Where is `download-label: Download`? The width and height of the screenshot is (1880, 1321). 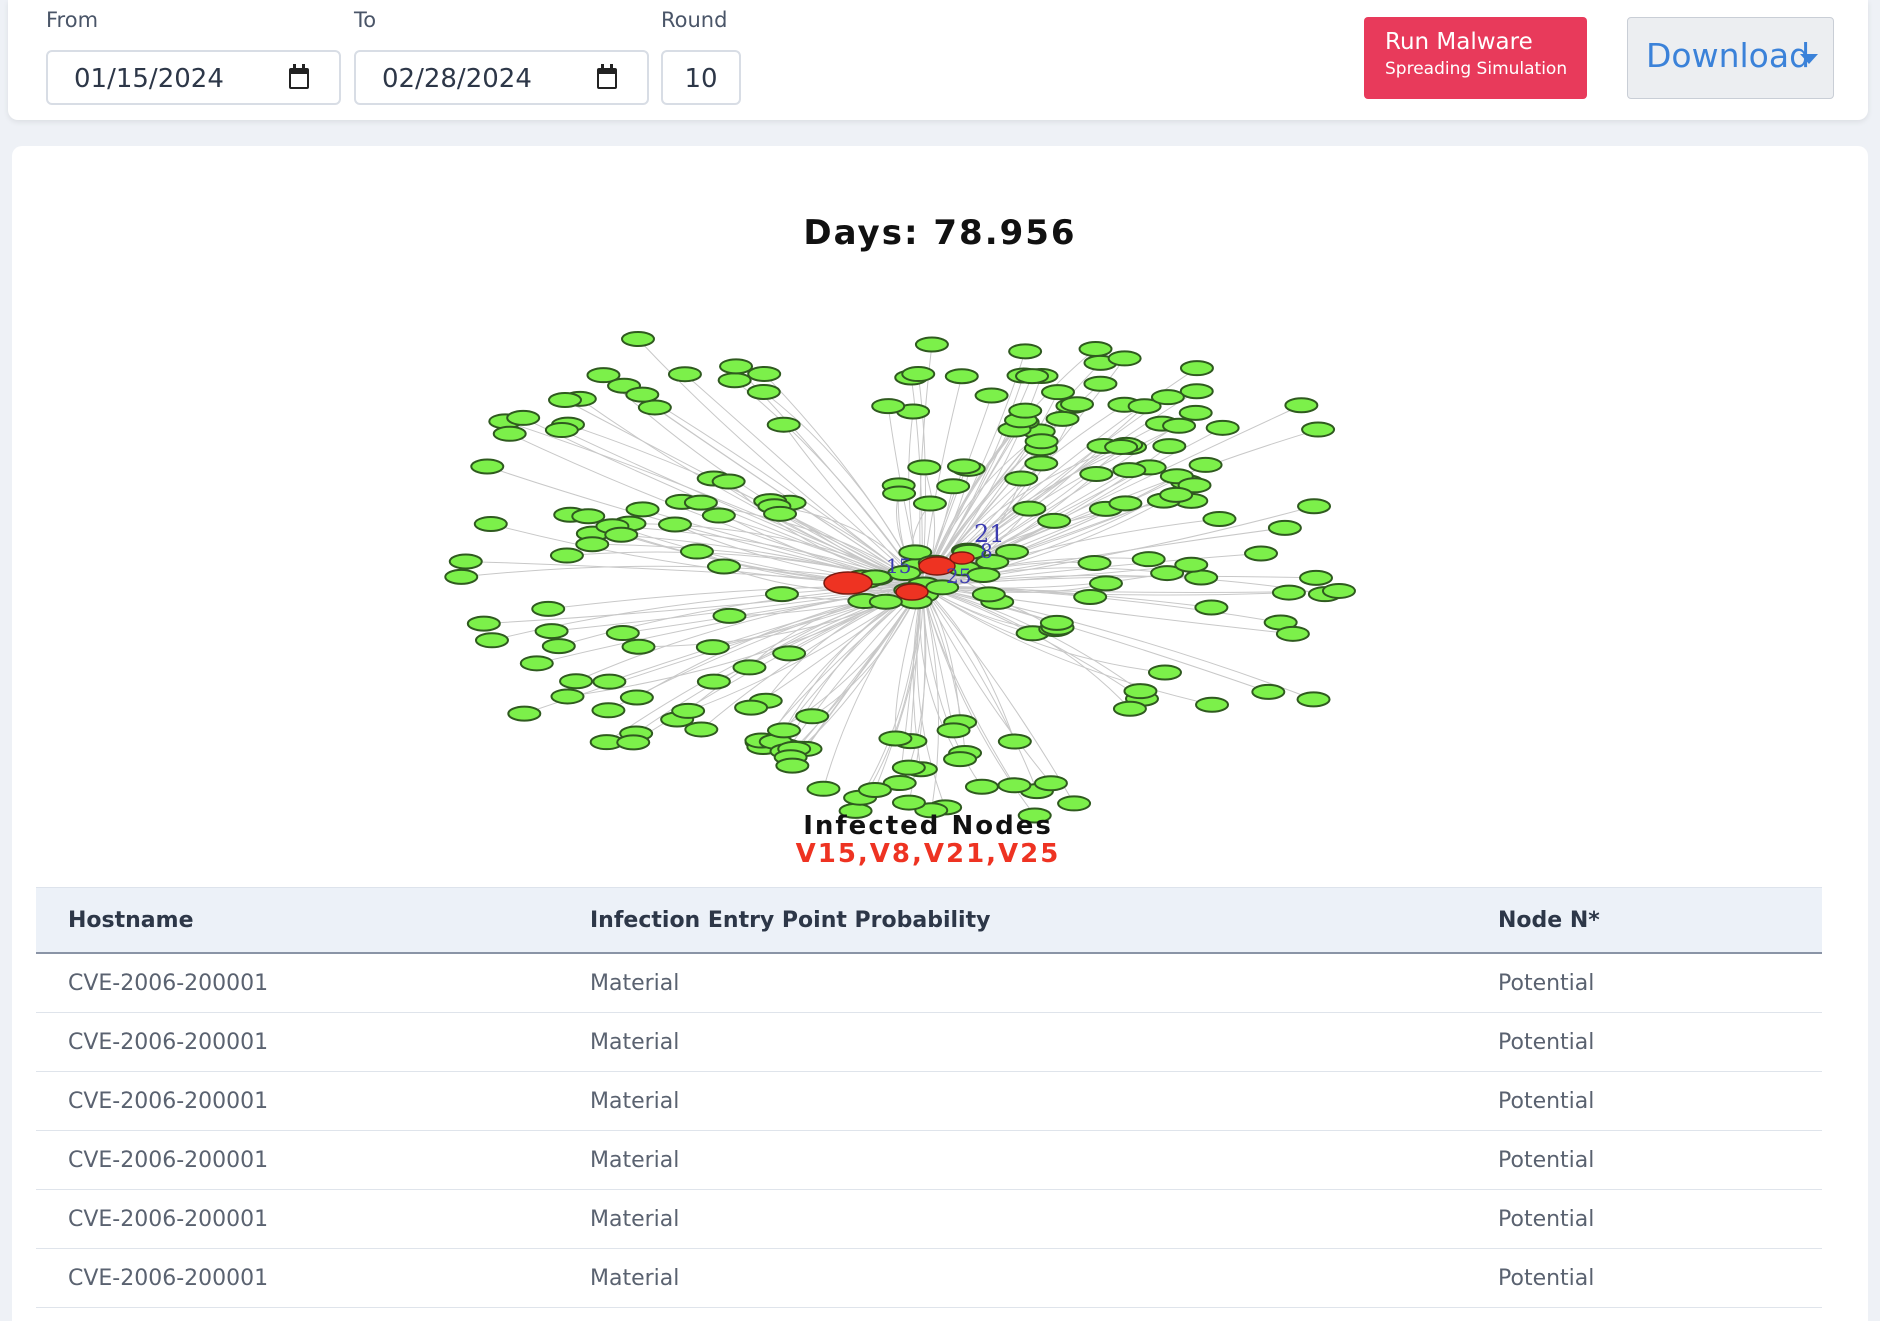
download-label: Download is located at coordinates (1728, 55).